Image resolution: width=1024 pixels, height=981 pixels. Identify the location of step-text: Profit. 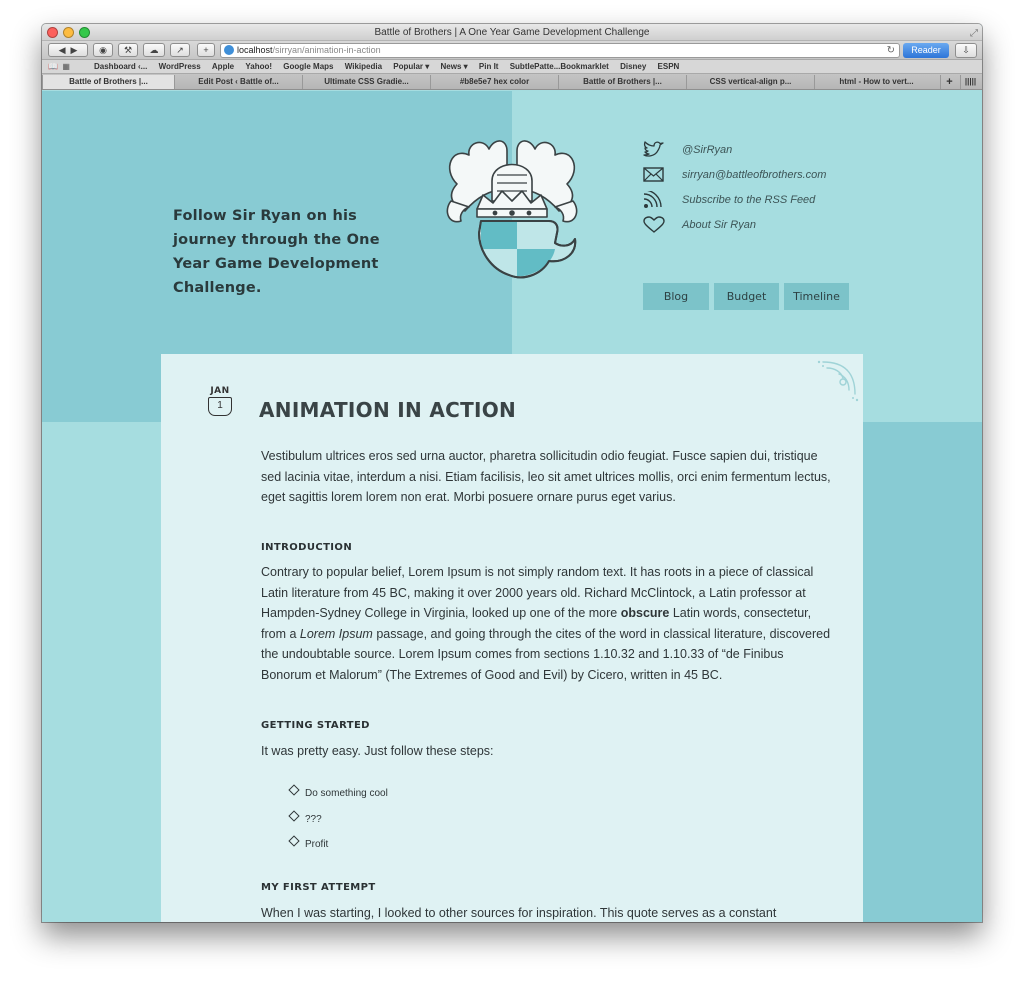
(317, 844).